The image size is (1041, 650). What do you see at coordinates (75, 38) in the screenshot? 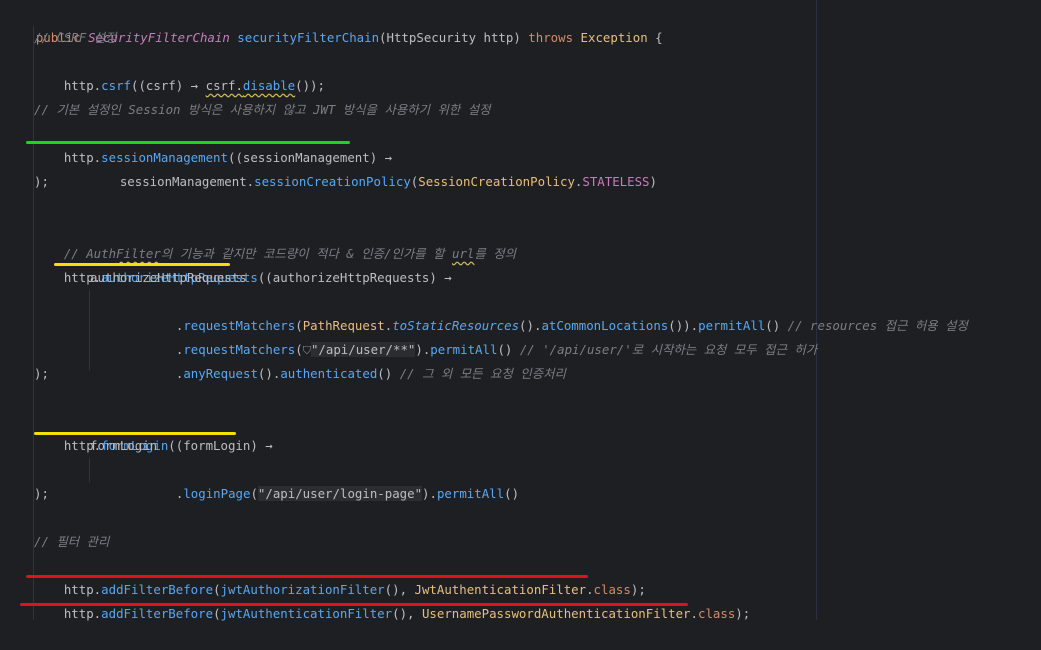
I see `code-comment: // CSRF 설정` at bounding box center [75, 38].